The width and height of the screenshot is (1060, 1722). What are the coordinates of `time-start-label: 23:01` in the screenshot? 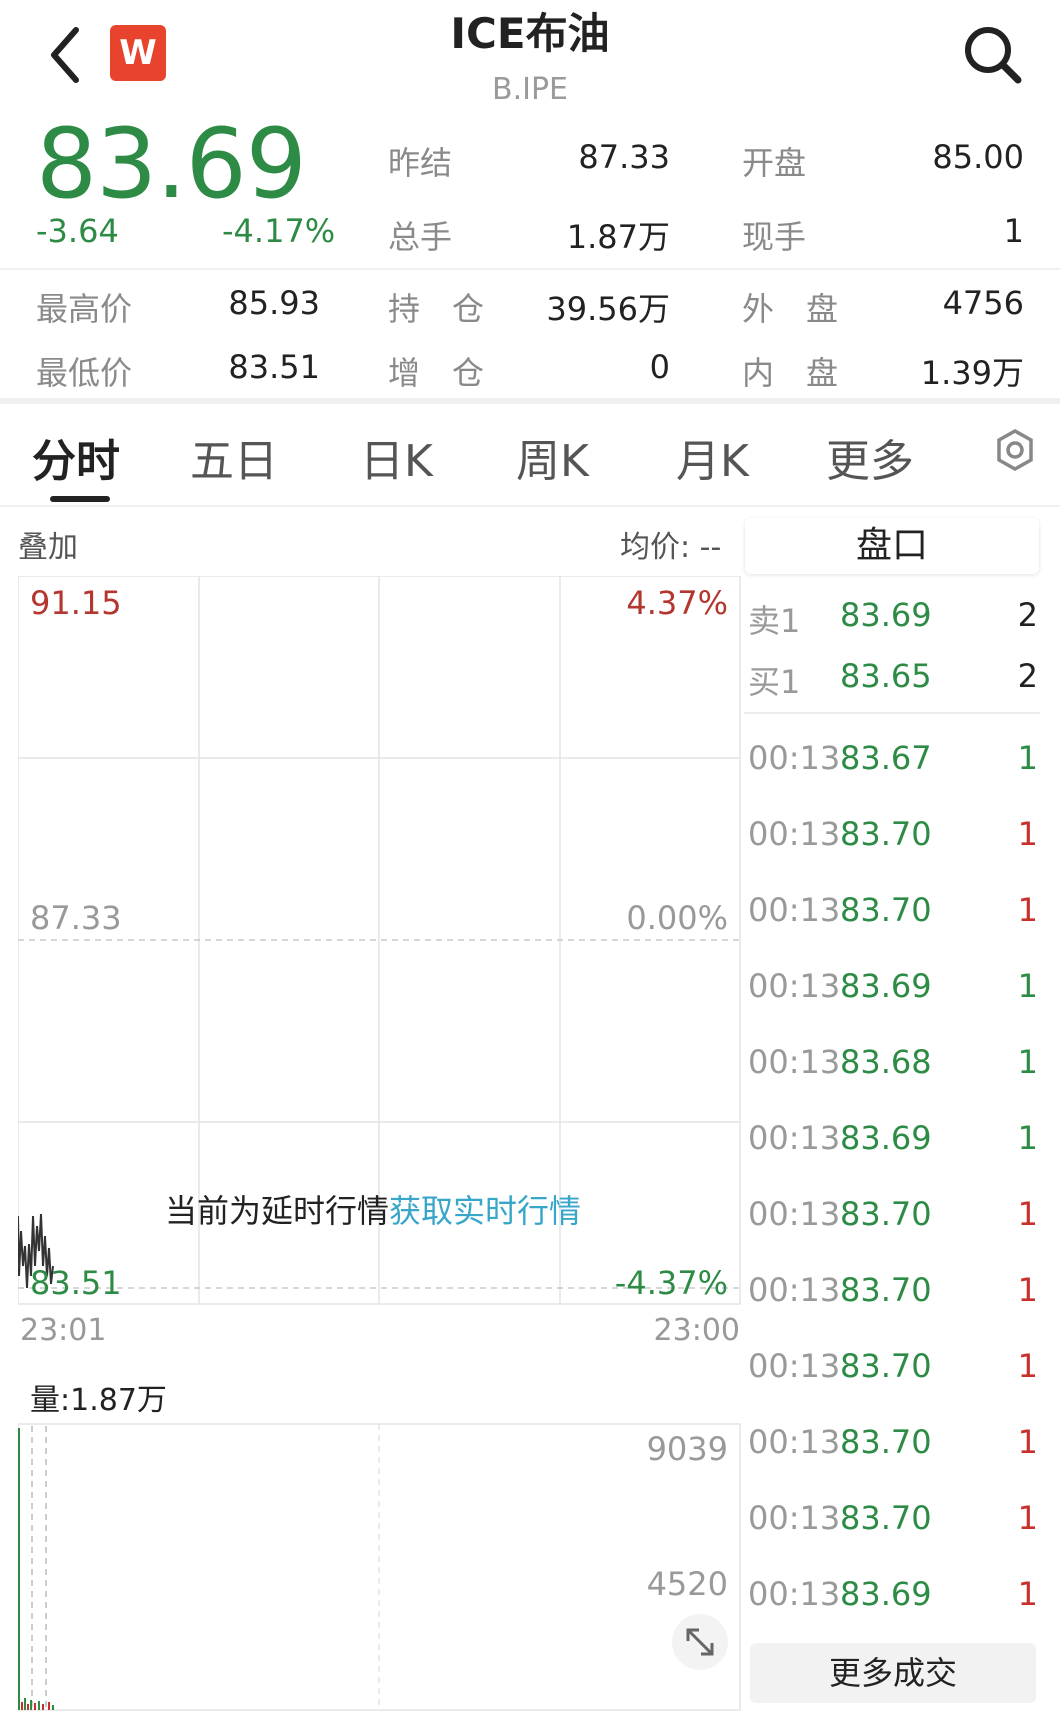 It's located at (63, 1330).